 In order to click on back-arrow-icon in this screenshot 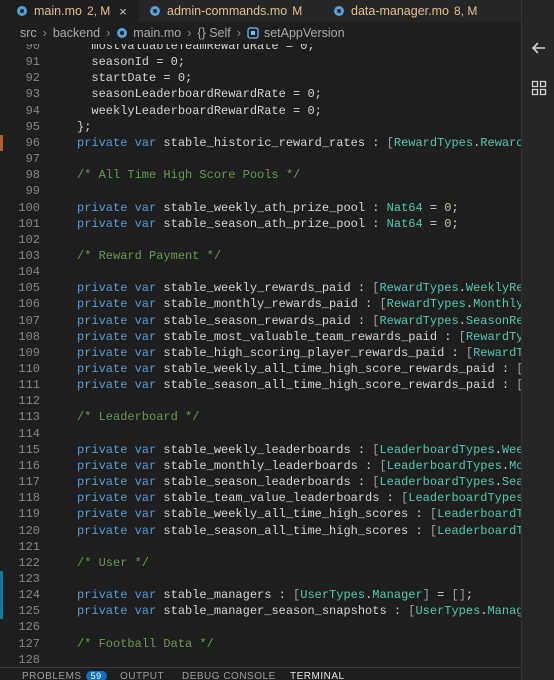, I will do `click(539, 48)`.